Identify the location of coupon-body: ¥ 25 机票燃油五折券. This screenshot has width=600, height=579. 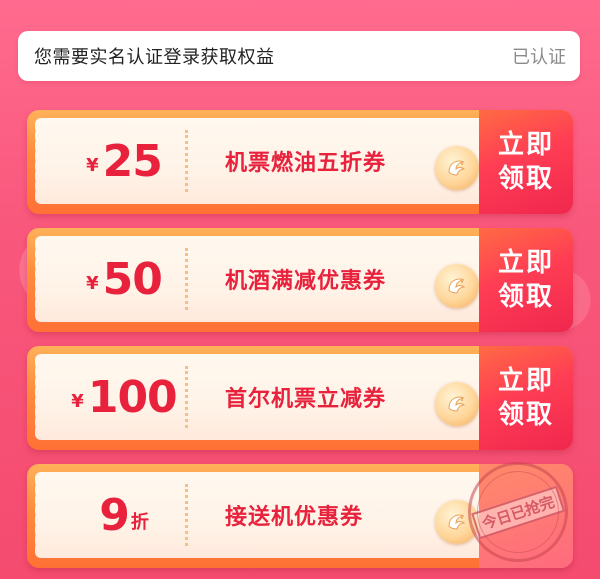
(257, 161).